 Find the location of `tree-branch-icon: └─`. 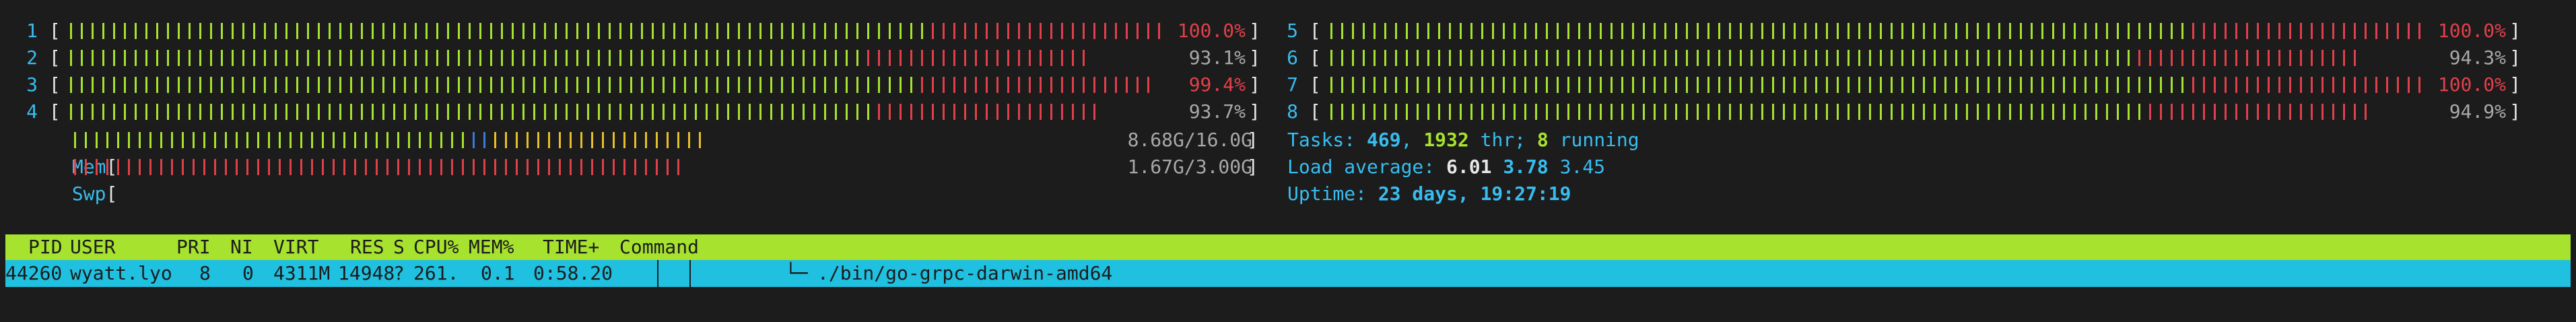

tree-branch-icon: └─ is located at coordinates (796, 273).